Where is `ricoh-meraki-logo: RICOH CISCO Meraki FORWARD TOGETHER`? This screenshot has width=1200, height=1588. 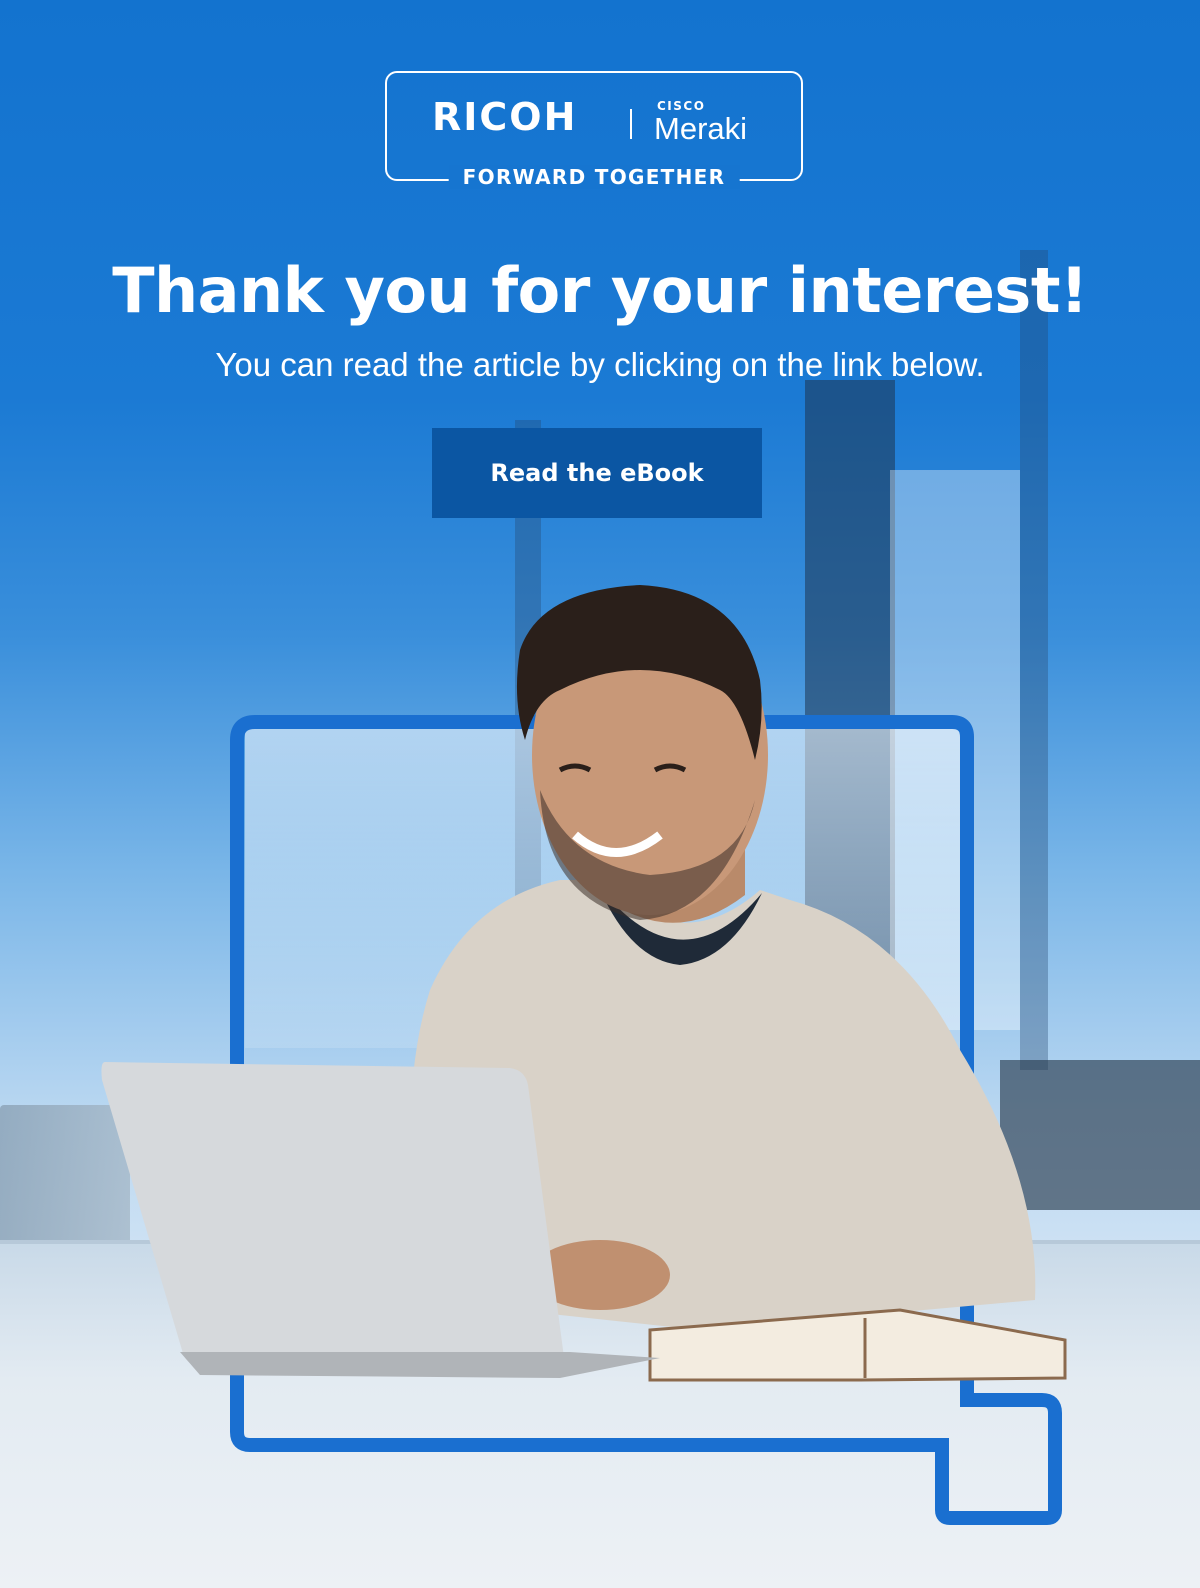
ricoh-meraki-logo: RICOH CISCO Meraki FORWARD TOGETHER is located at coordinates (594, 130).